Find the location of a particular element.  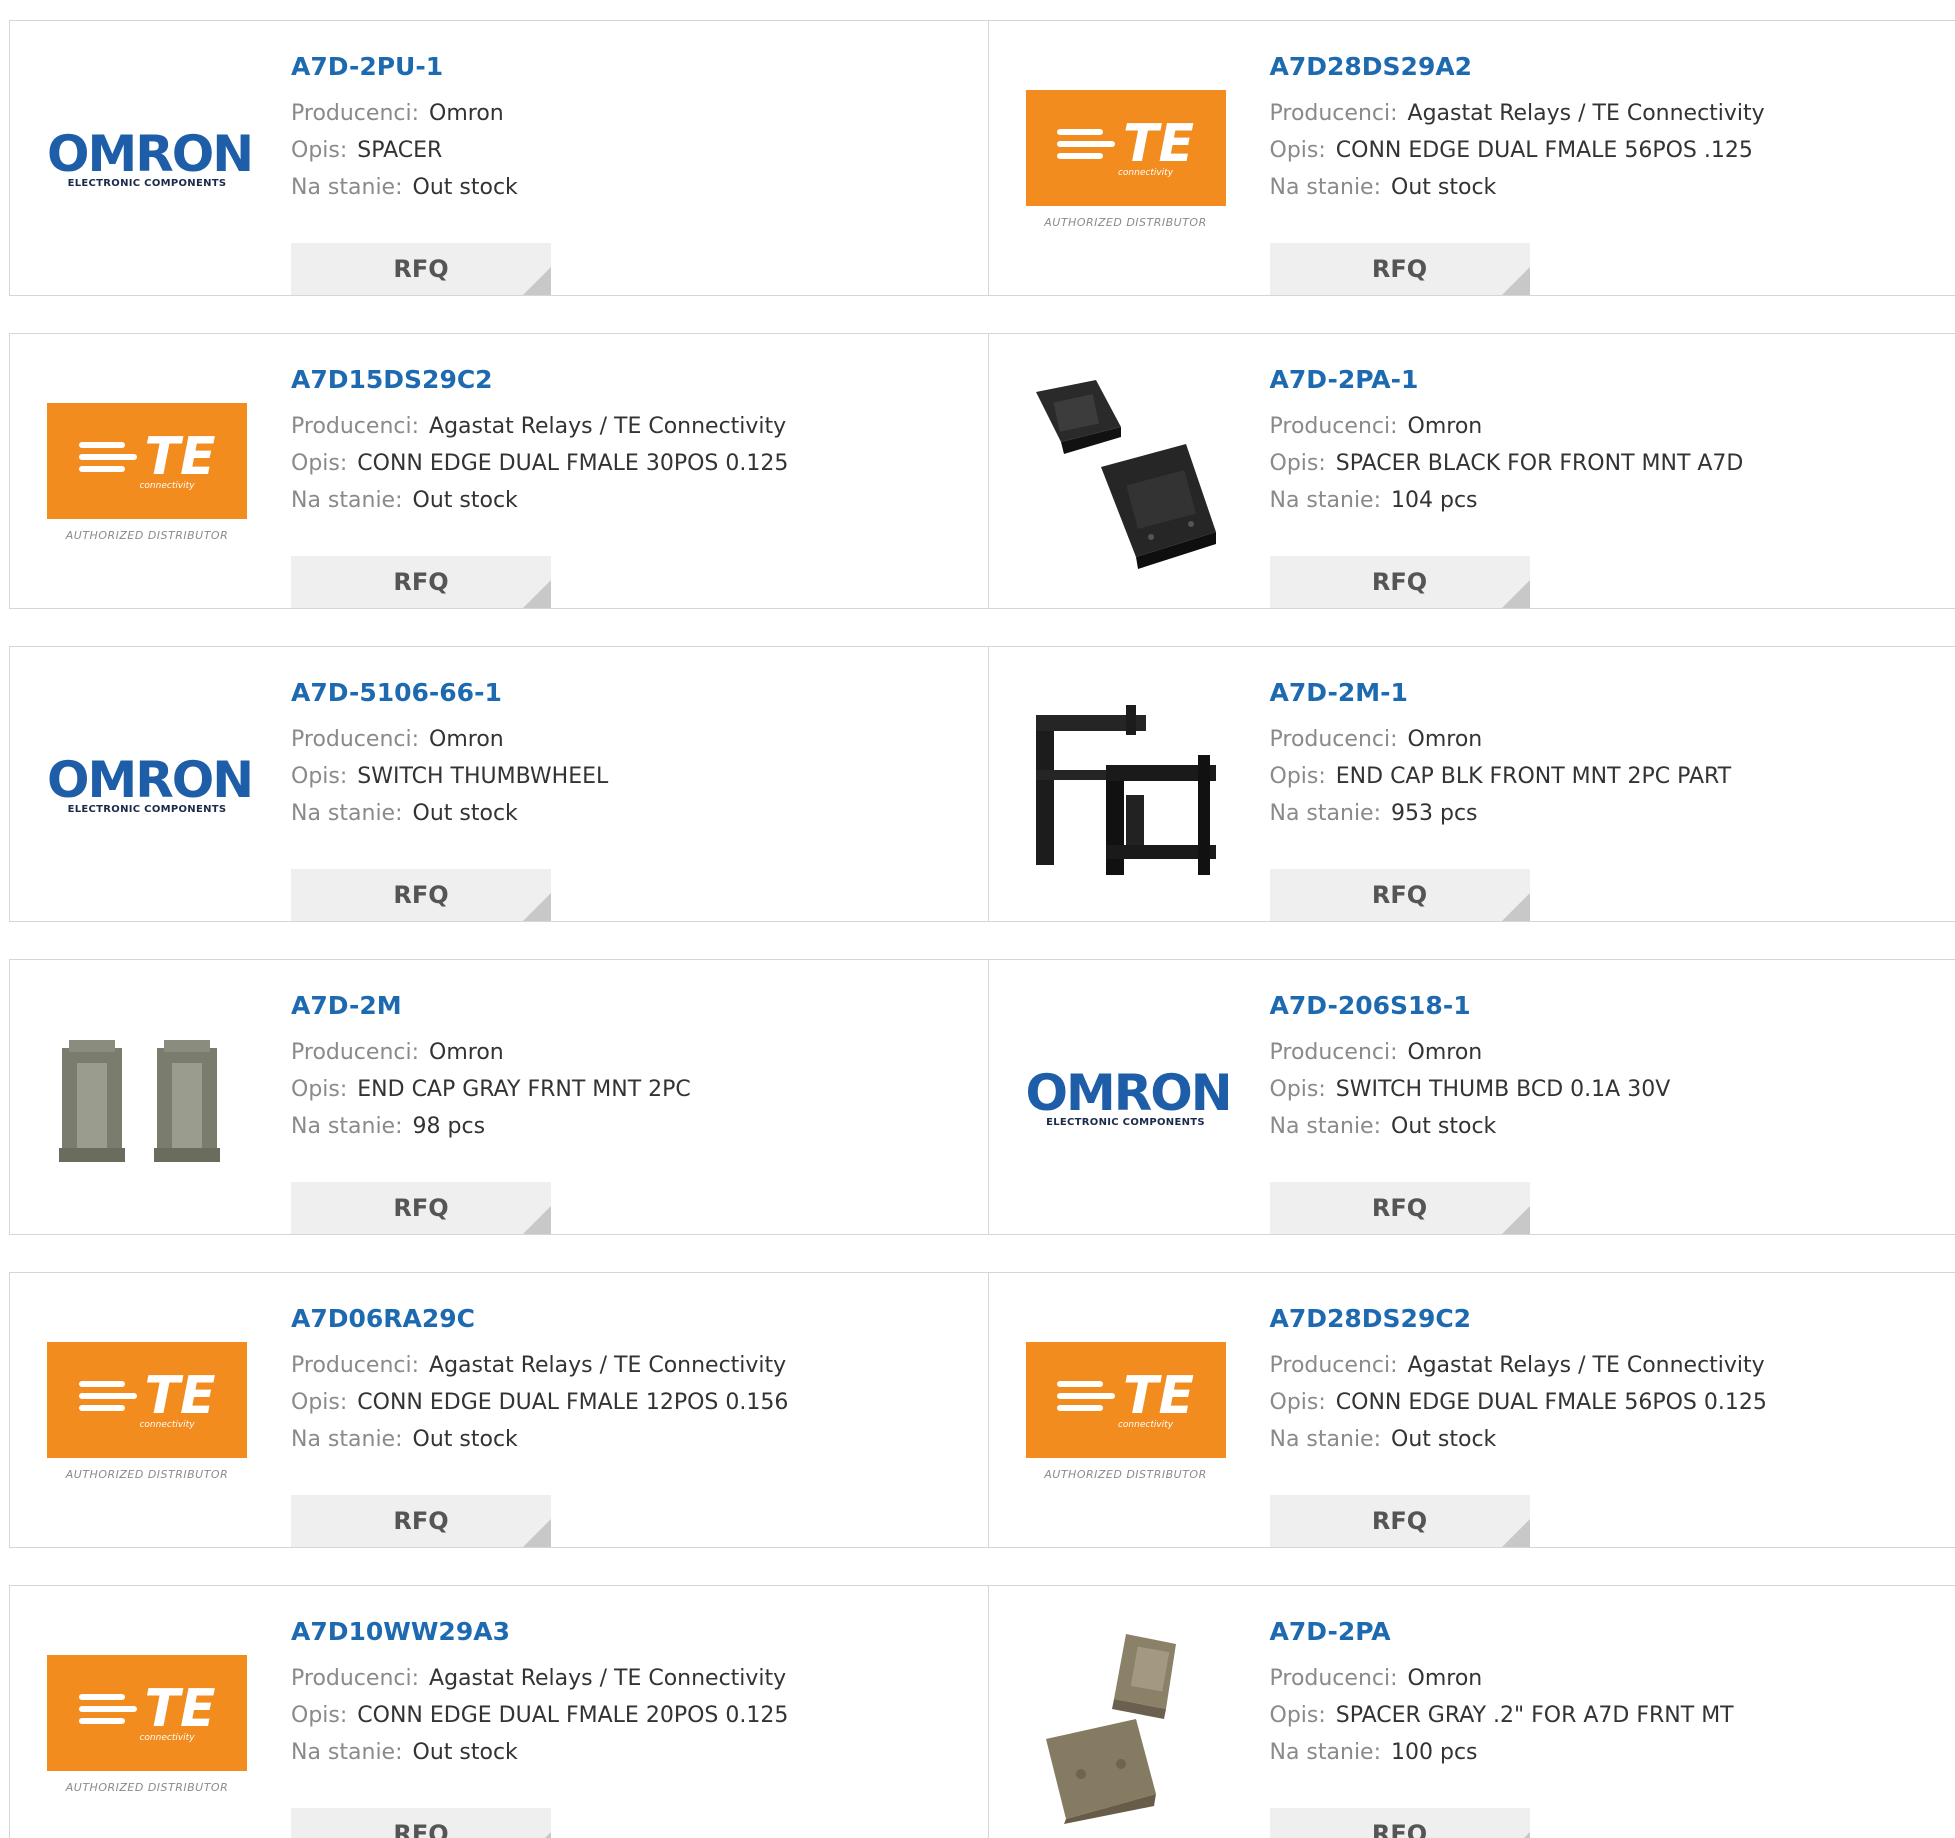

description-row: Opis: SPACER is located at coordinates (404, 150).